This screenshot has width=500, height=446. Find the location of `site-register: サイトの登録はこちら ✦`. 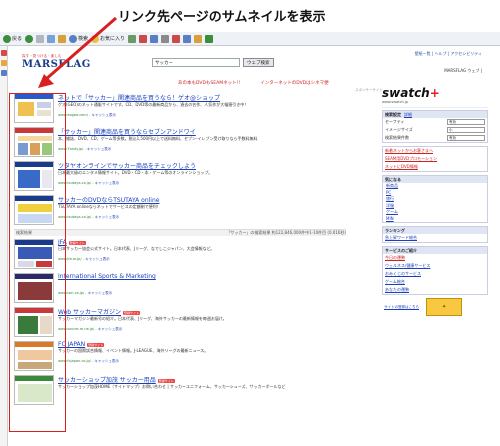

site-register: サイトの登録はこちら ✦ is located at coordinates (435, 307).